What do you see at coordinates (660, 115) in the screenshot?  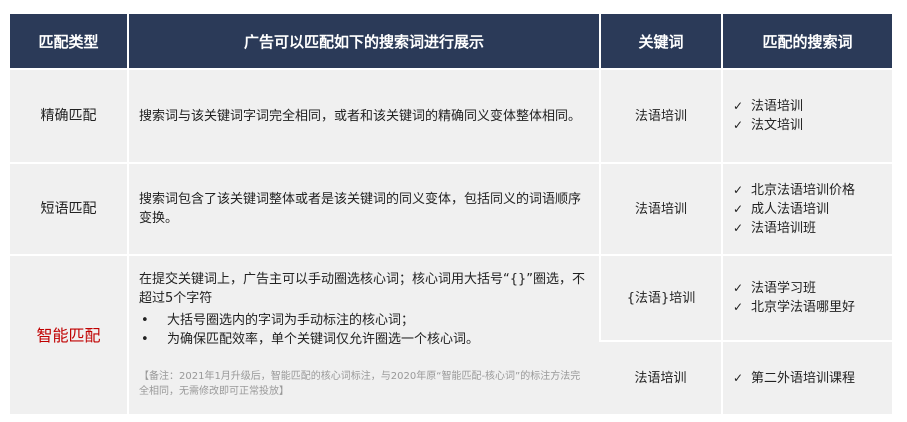 I see `keyword-exact: 法语培训` at bounding box center [660, 115].